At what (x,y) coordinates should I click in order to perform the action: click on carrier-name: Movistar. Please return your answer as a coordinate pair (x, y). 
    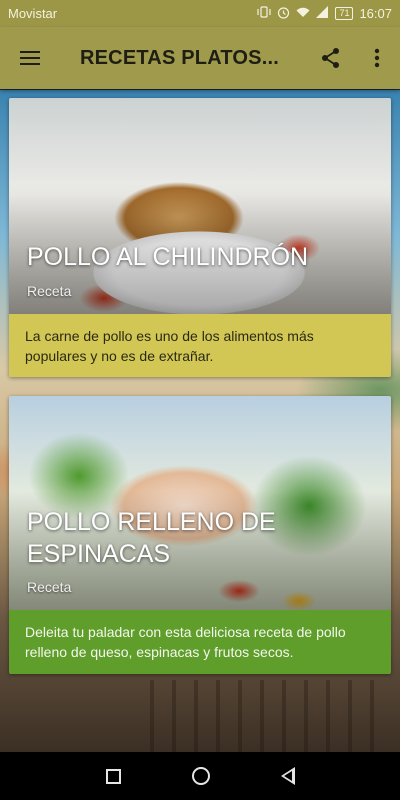
    Looking at the image, I should click on (33, 13).